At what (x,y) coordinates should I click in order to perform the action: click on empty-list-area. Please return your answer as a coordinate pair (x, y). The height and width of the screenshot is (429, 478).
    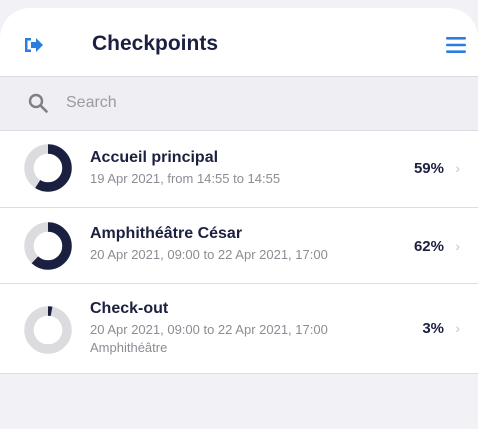
    Looking at the image, I should click on (239, 401).